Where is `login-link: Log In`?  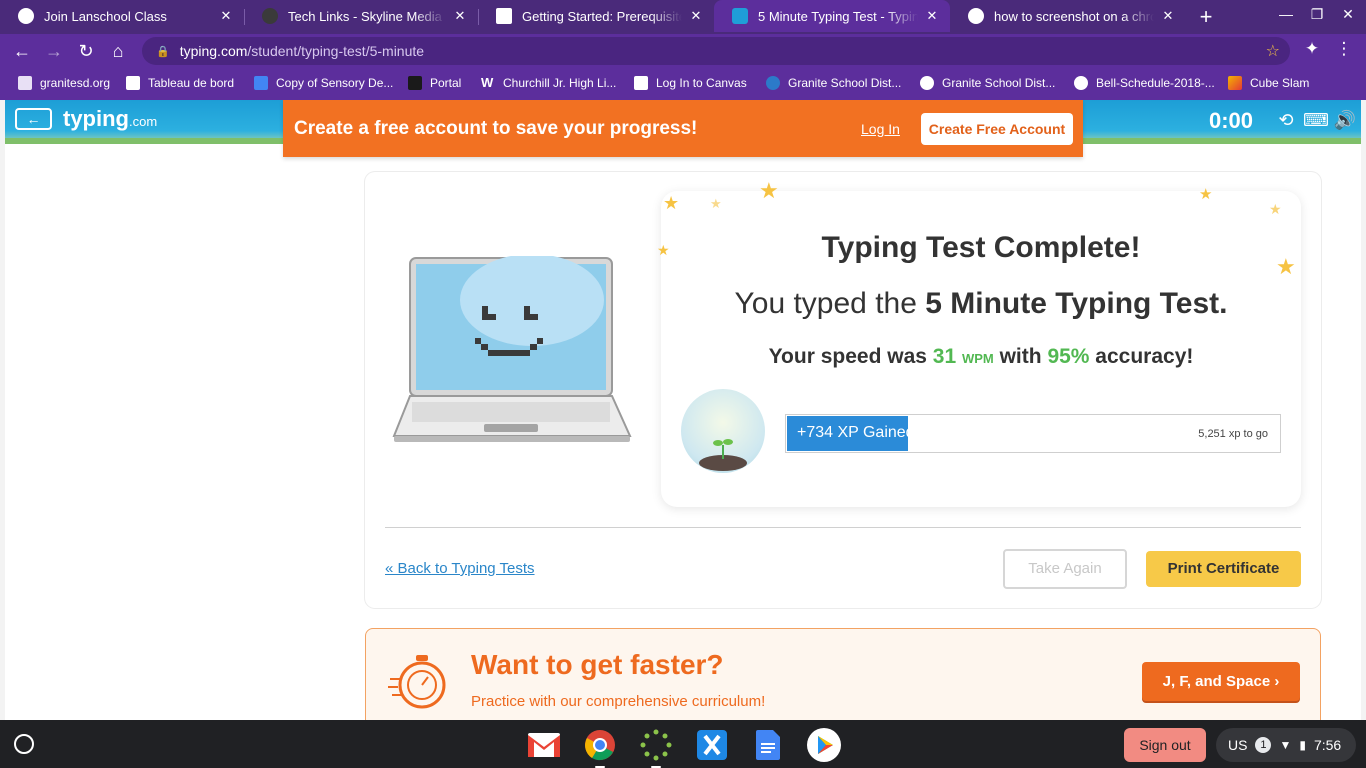
login-link: Log In is located at coordinates (880, 129).